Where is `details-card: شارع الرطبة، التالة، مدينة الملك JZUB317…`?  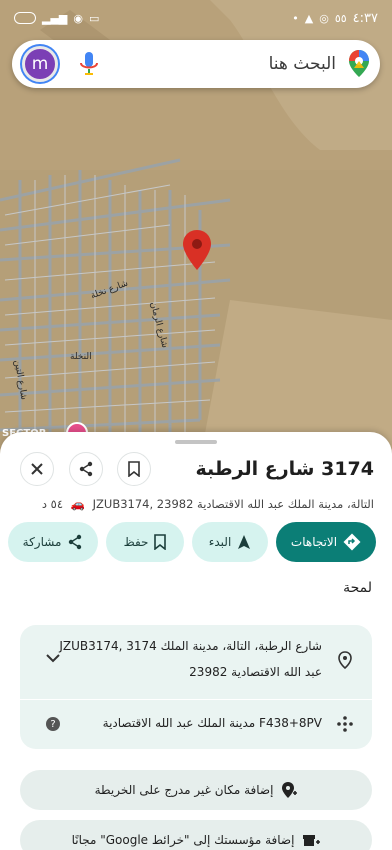
details-card: شارع الرطبة، التالة، مدينة الملك JZUB317… is located at coordinates (196, 687).